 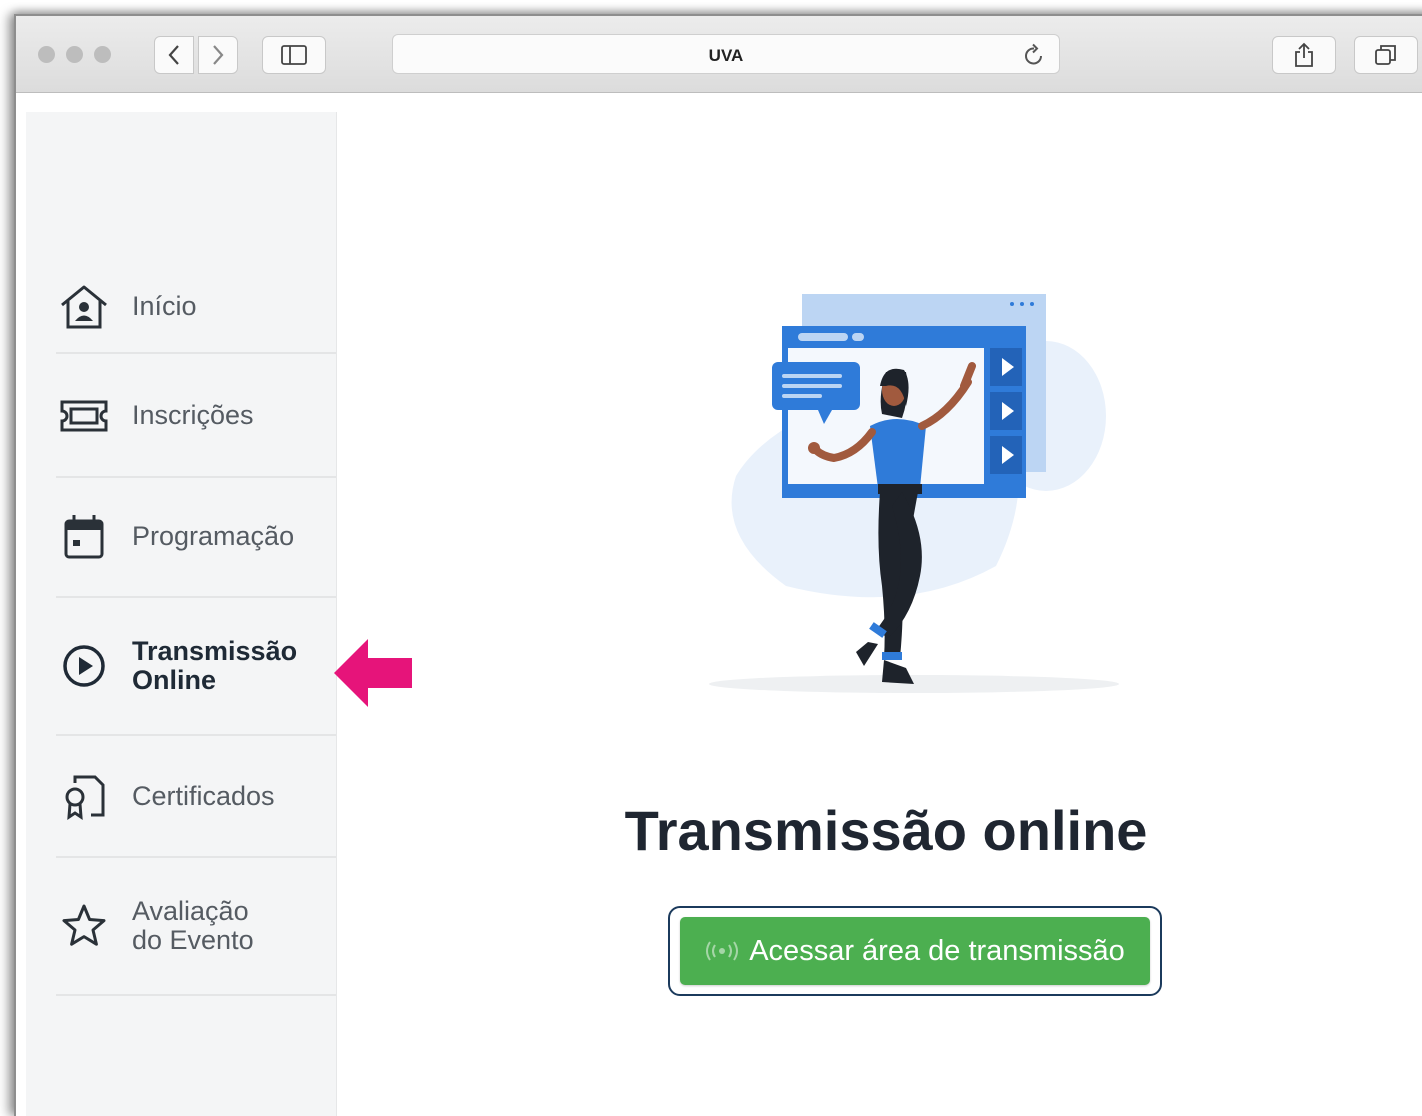 I want to click on label-line-2: do Evento, so click(x=193, y=940).